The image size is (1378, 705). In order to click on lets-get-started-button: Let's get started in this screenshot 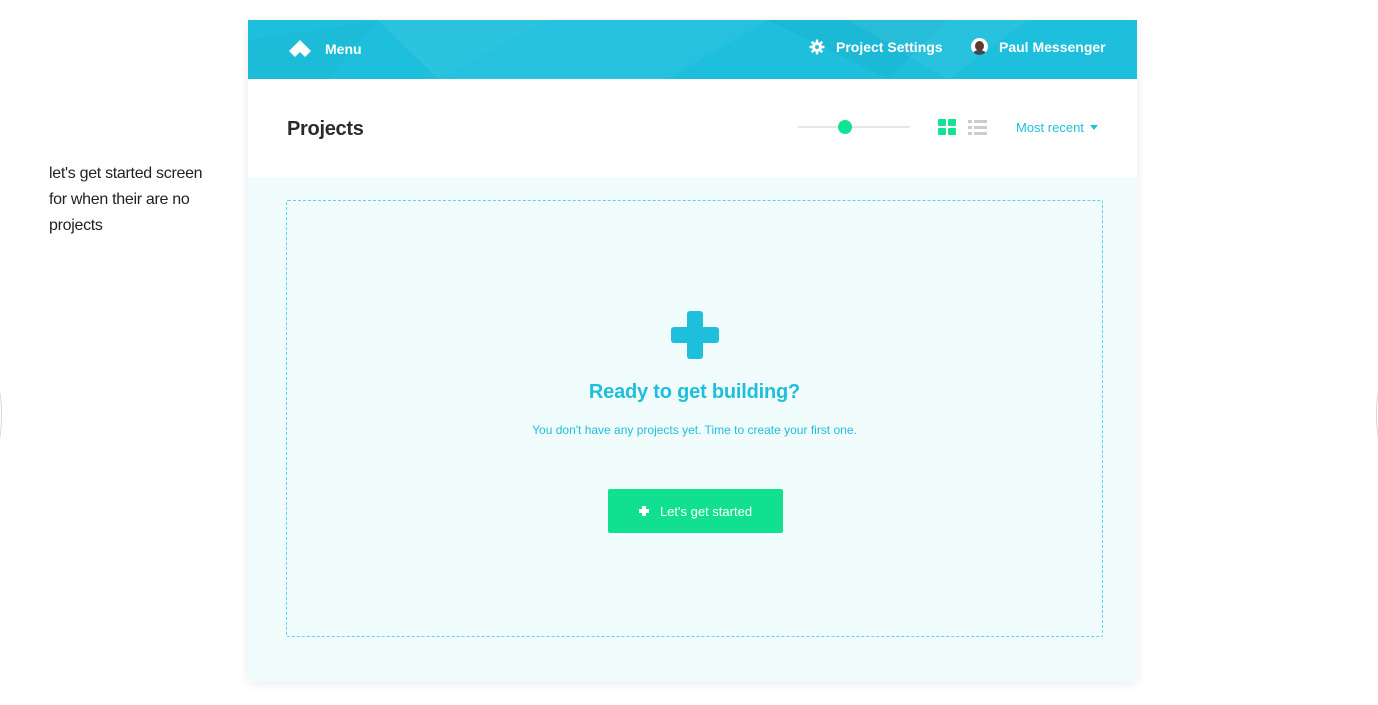, I will do `click(695, 511)`.